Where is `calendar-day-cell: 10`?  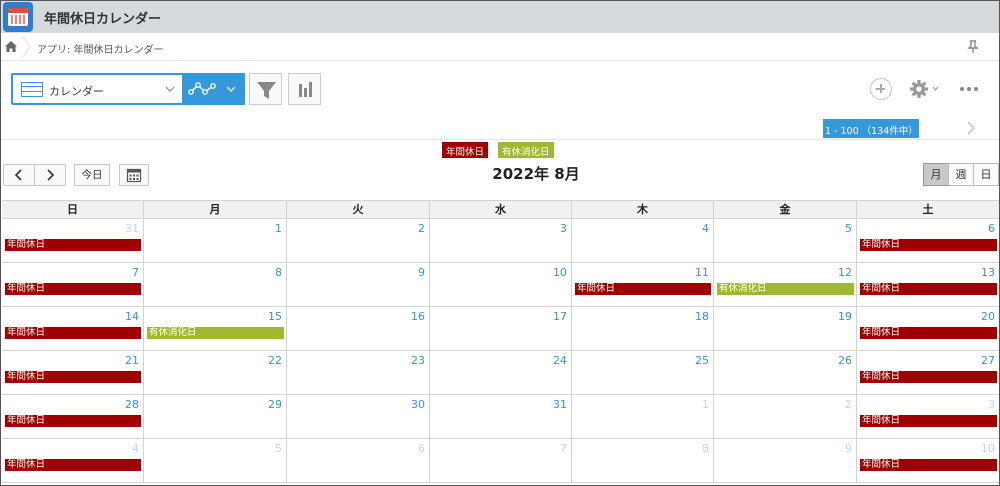
calendar-day-cell: 10 is located at coordinates (501, 285).